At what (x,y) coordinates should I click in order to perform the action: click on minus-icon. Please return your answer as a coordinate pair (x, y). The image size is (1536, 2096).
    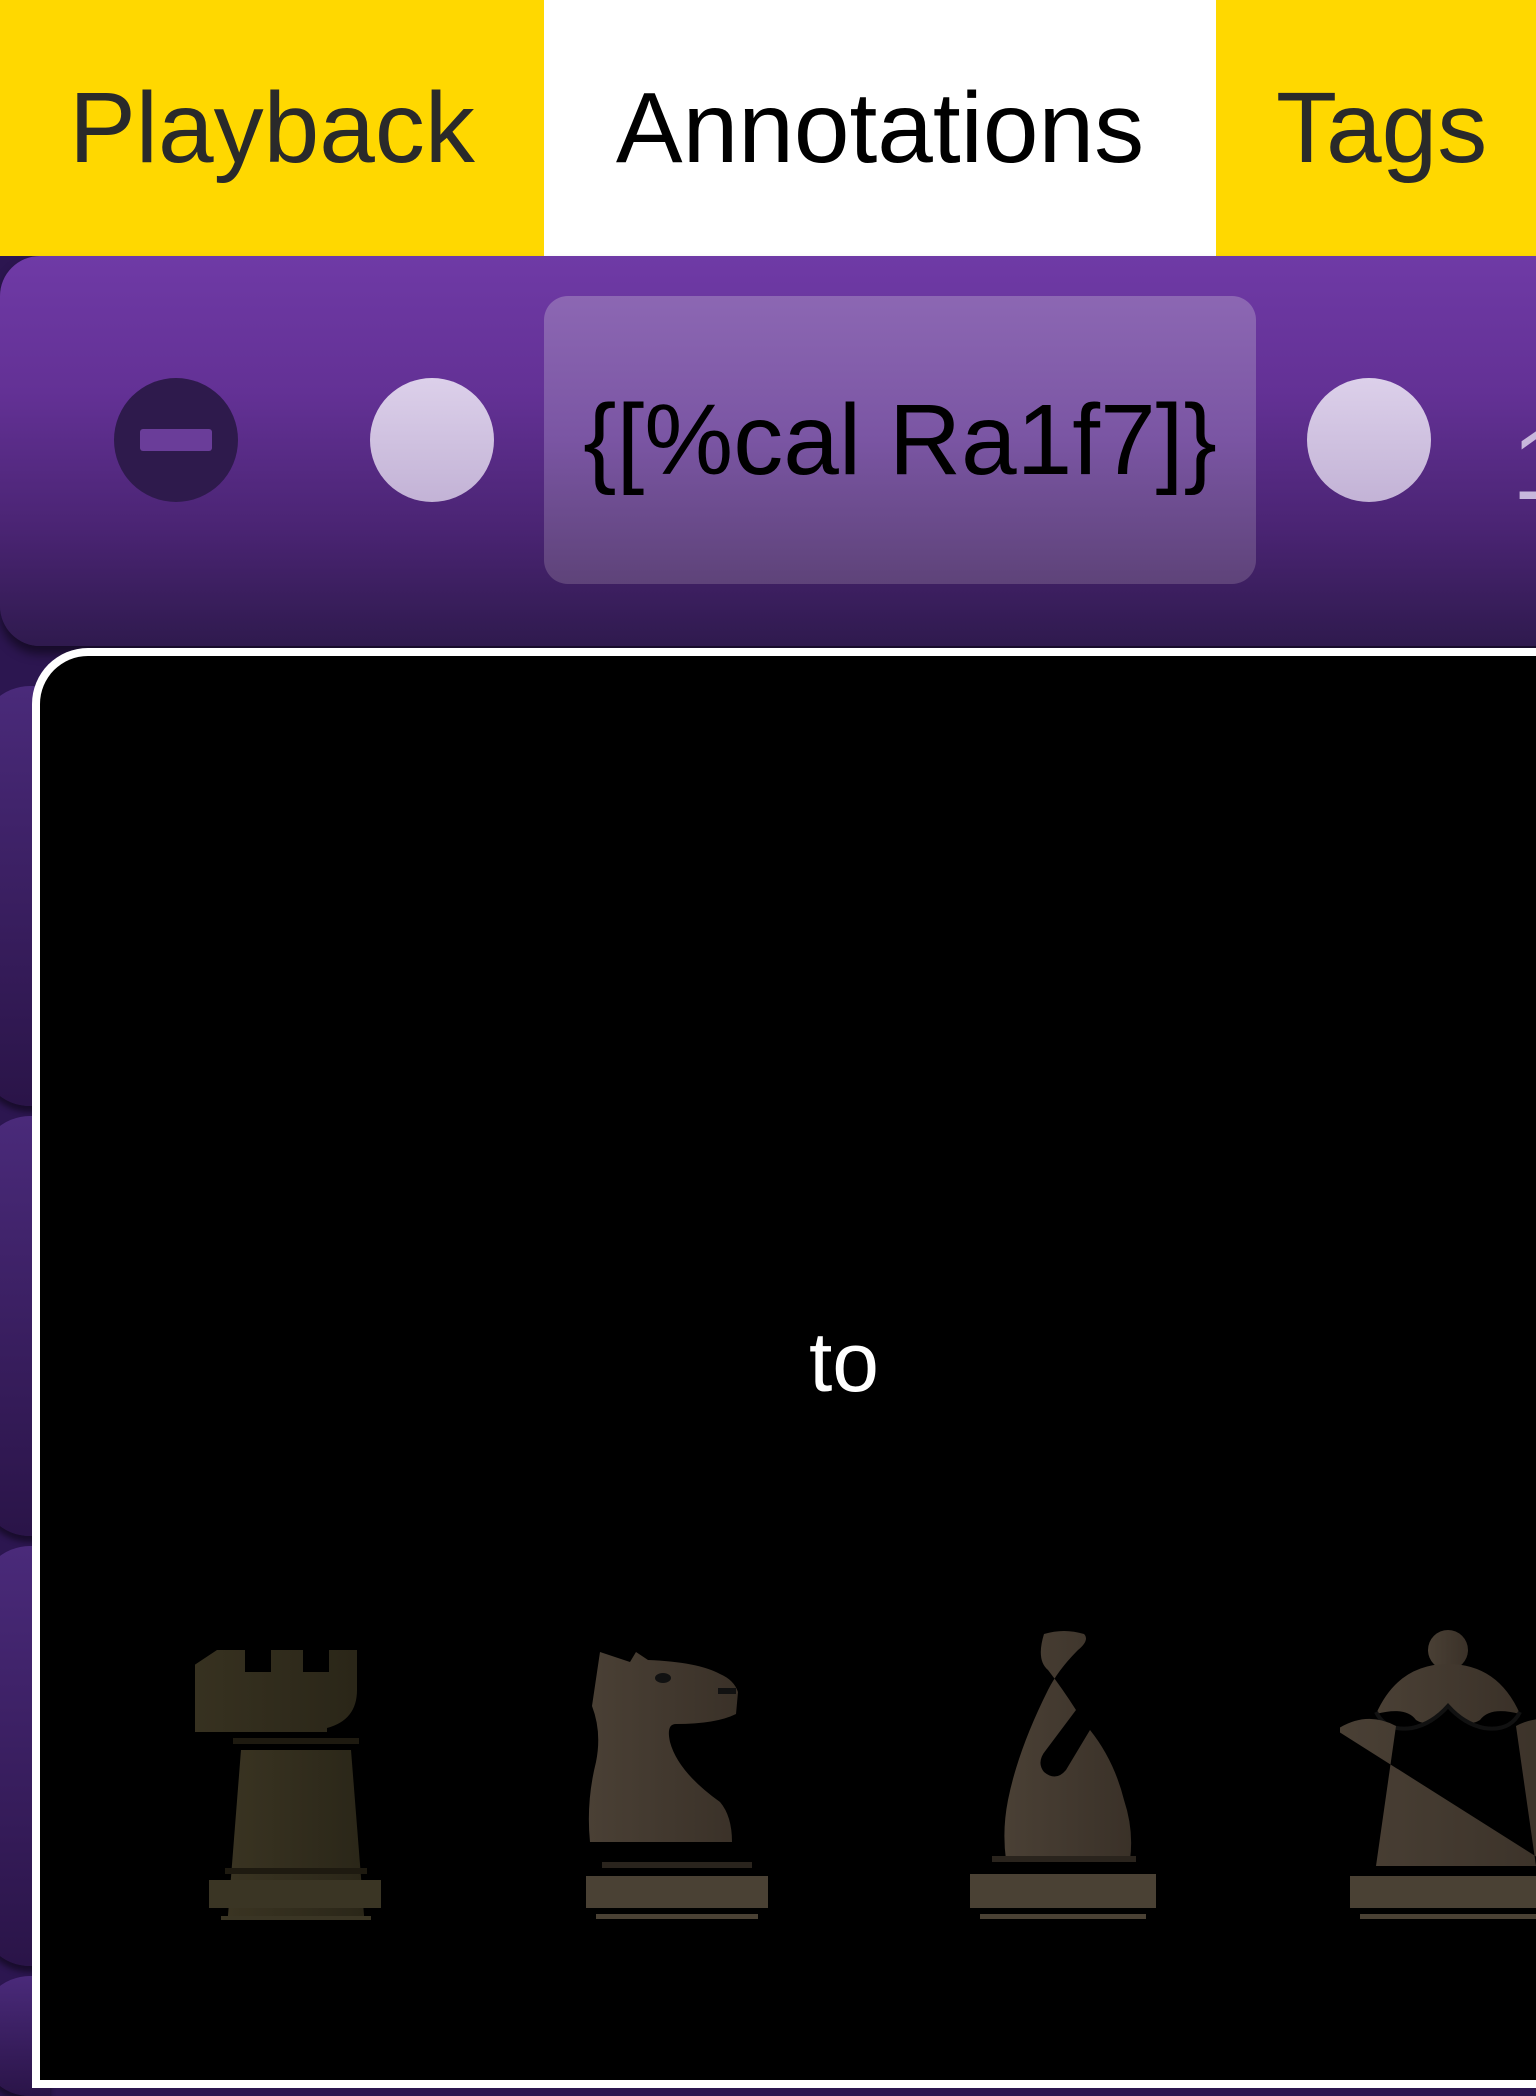
    Looking at the image, I should click on (176, 440).